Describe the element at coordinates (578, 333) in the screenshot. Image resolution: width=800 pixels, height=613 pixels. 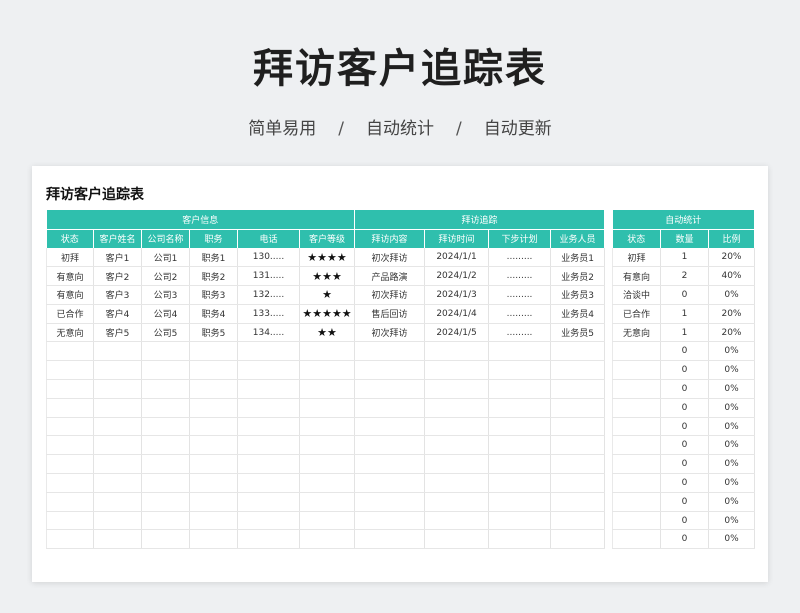
I see `table-cell: 业务员5` at that location.